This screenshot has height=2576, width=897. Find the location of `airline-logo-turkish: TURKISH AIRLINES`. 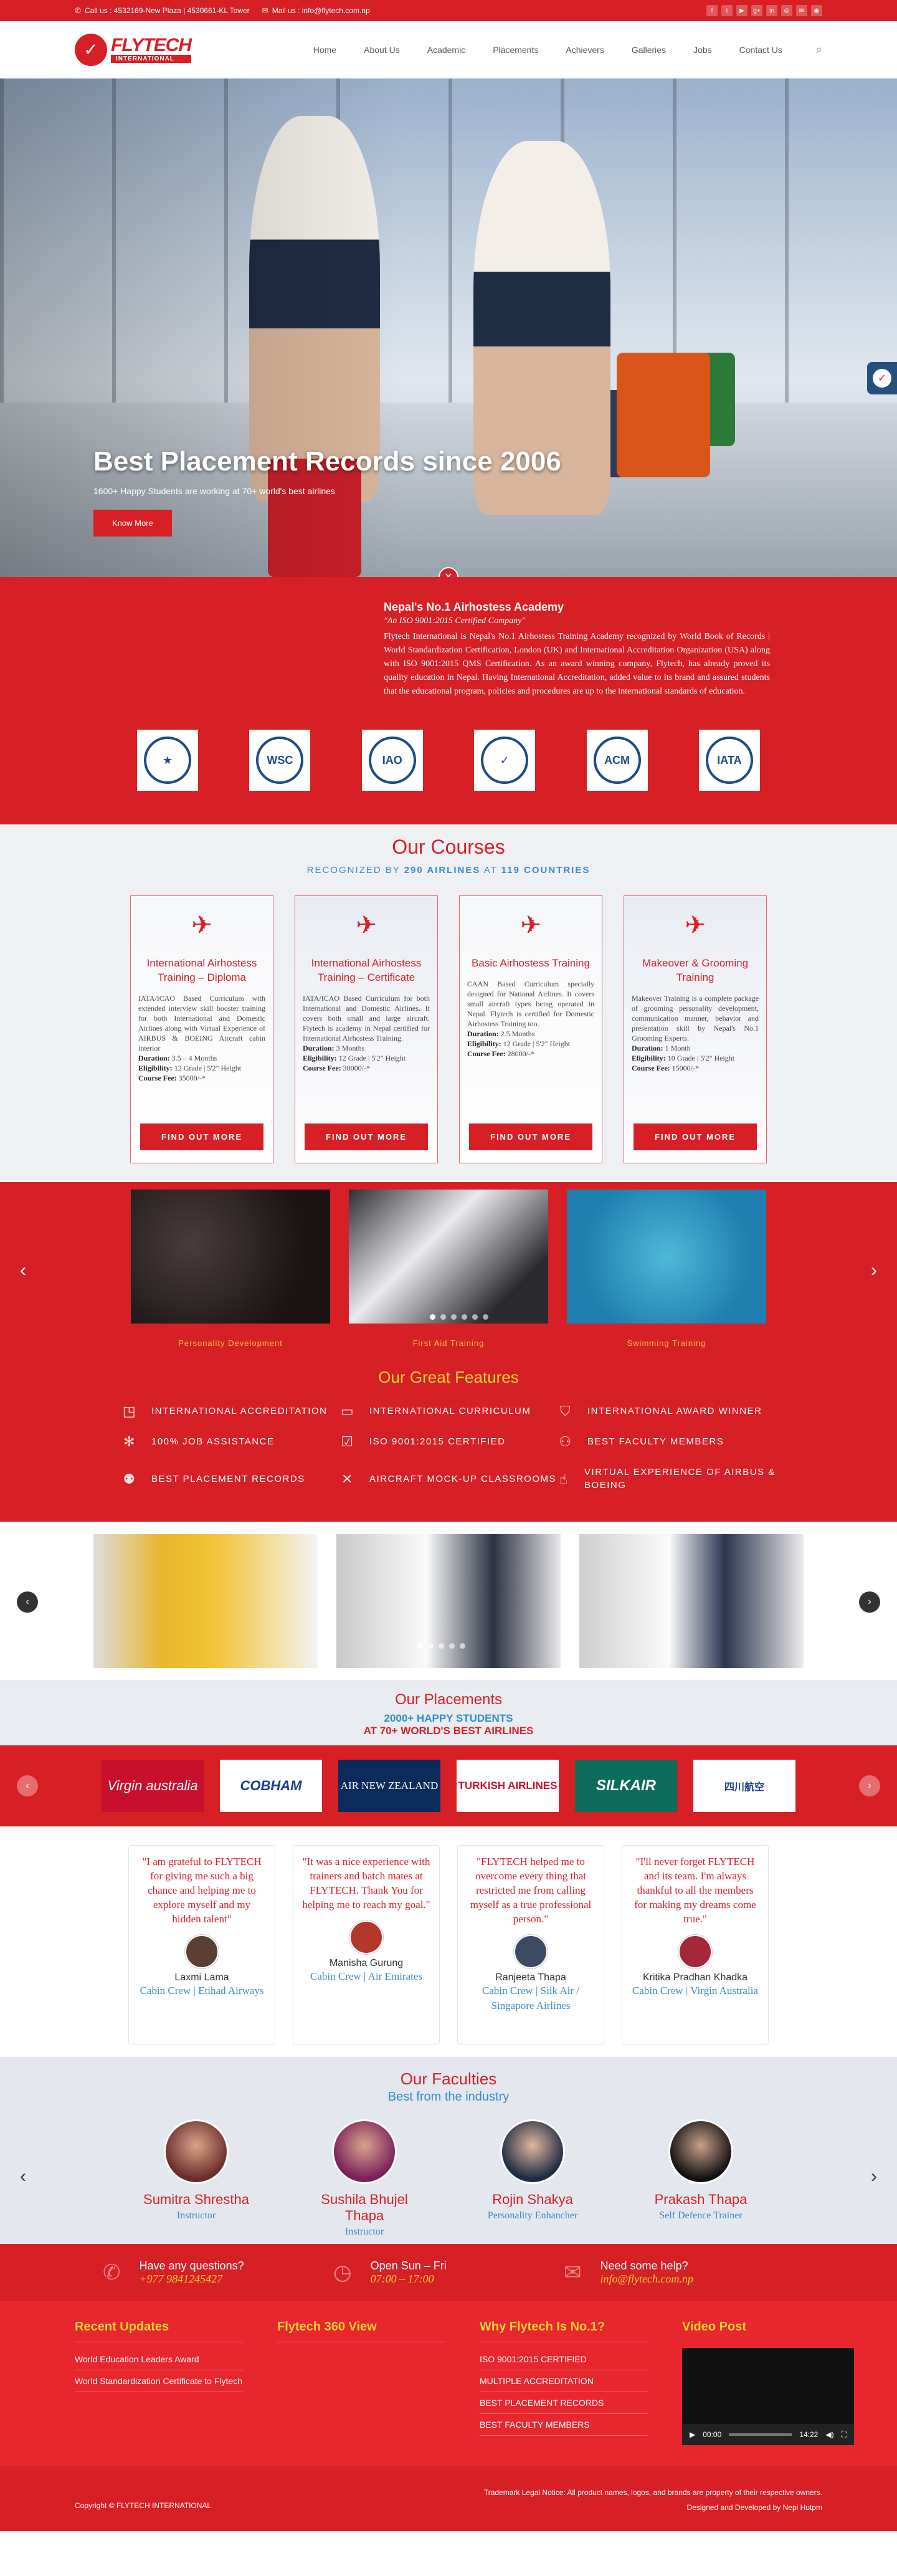

airline-logo-turkish: TURKISH AIRLINES is located at coordinates (508, 1786).